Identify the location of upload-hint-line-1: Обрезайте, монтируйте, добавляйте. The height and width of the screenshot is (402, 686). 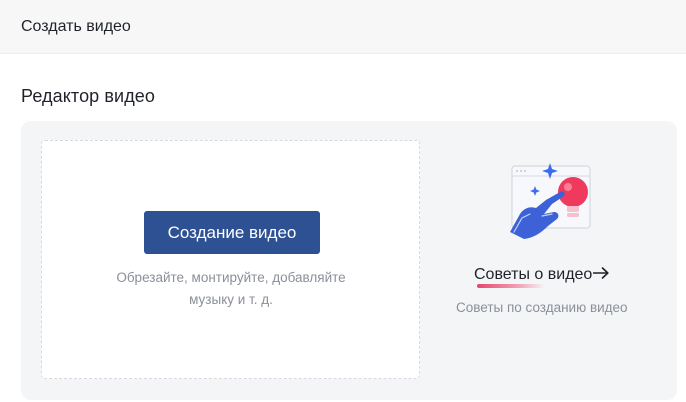
(231, 277).